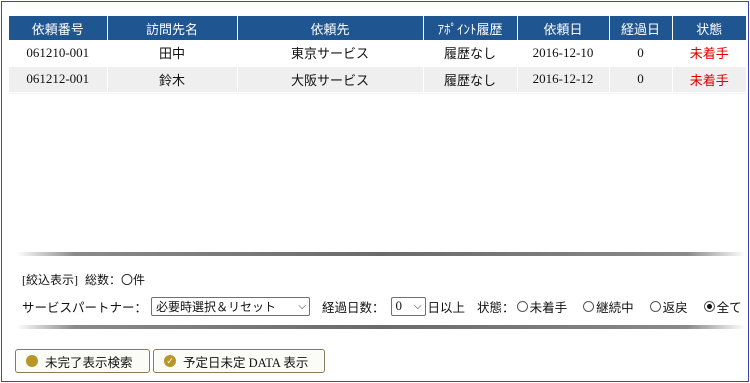 The width and height of the screenshot is (750, 383). Describe the element at coordinates (172, 53) in the screenshot. I see `cell-visit-name: 田中` at that location.